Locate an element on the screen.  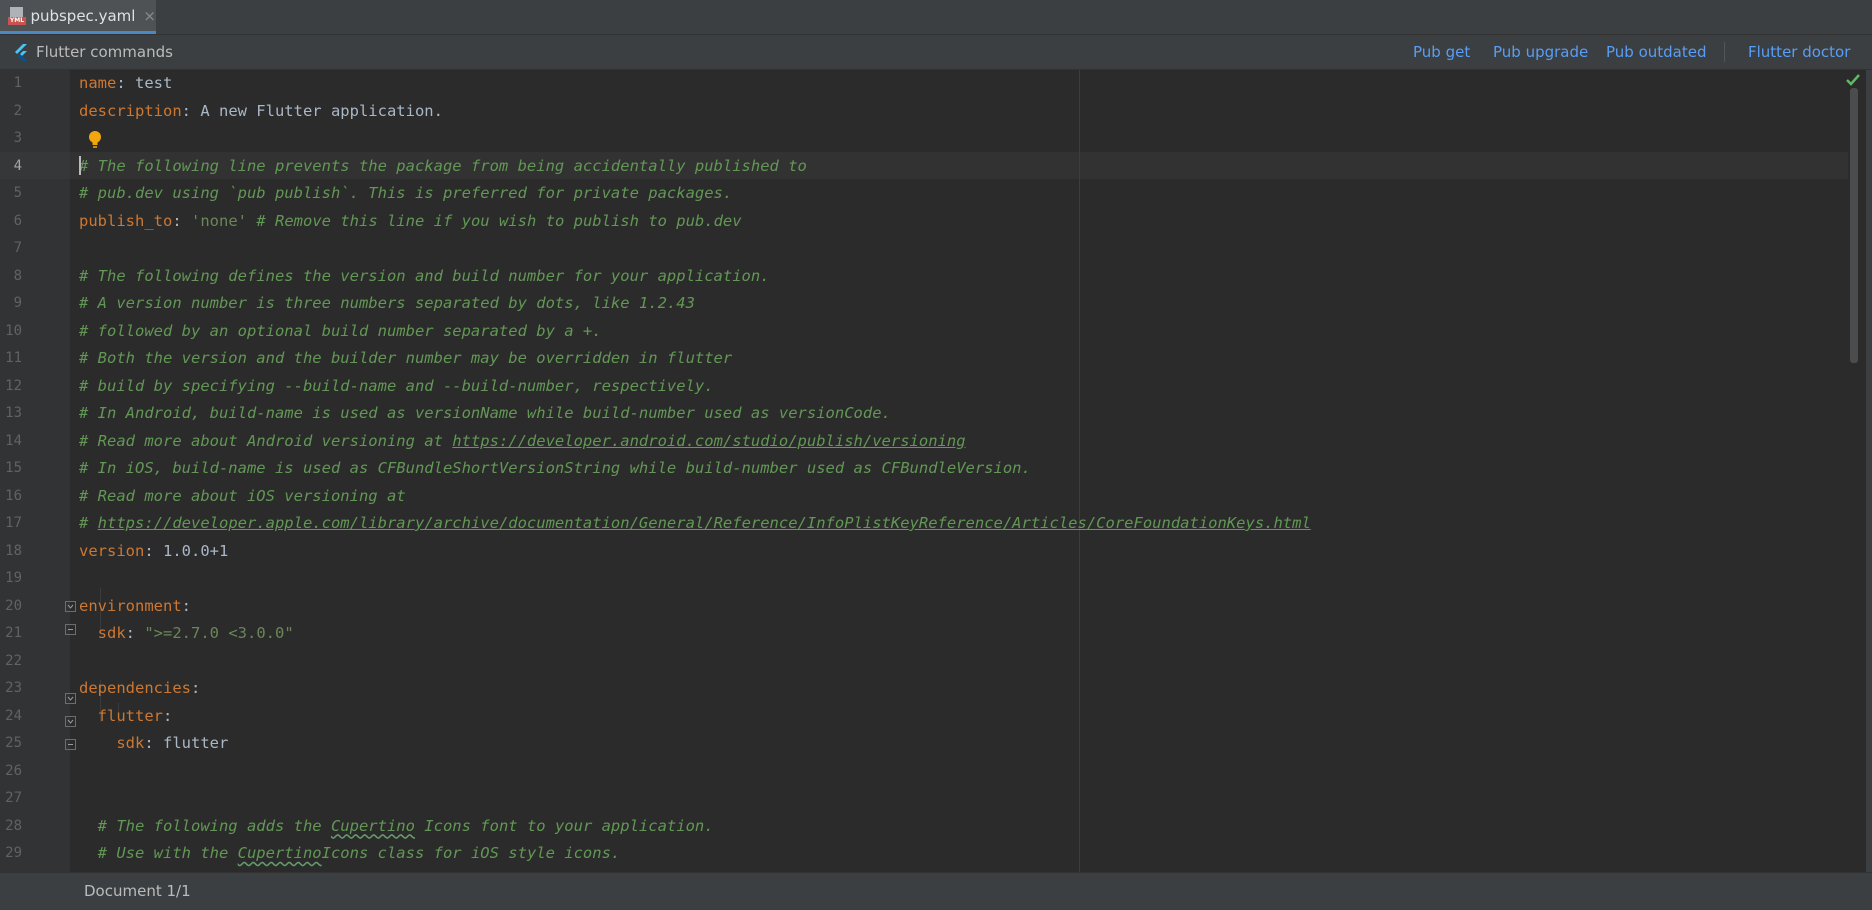
code-line: sdk: flutter is located at coordinates (153, 743).